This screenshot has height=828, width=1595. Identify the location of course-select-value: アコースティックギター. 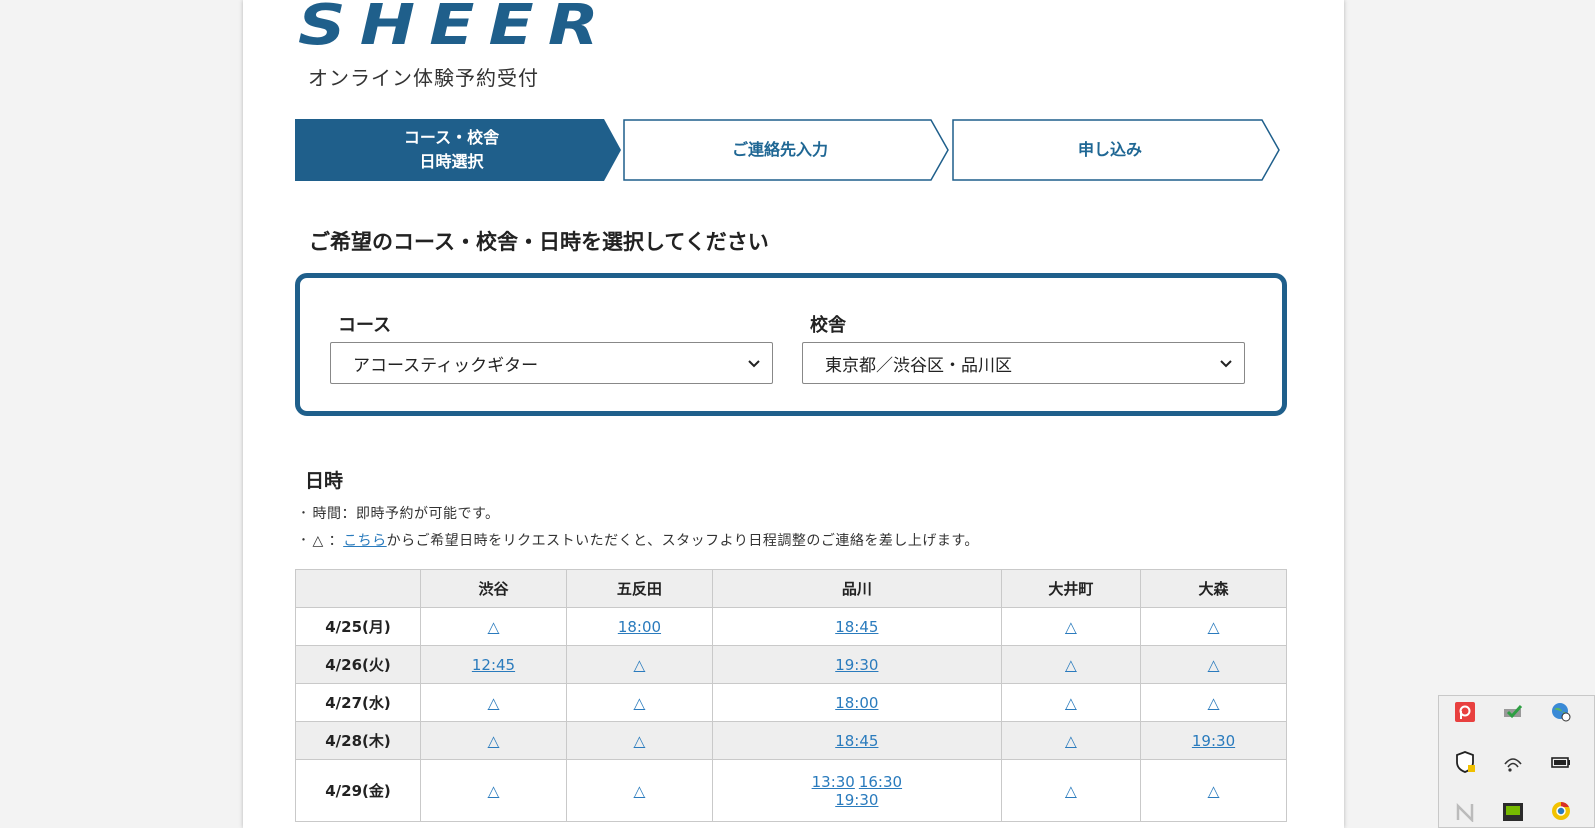
(446, 365).